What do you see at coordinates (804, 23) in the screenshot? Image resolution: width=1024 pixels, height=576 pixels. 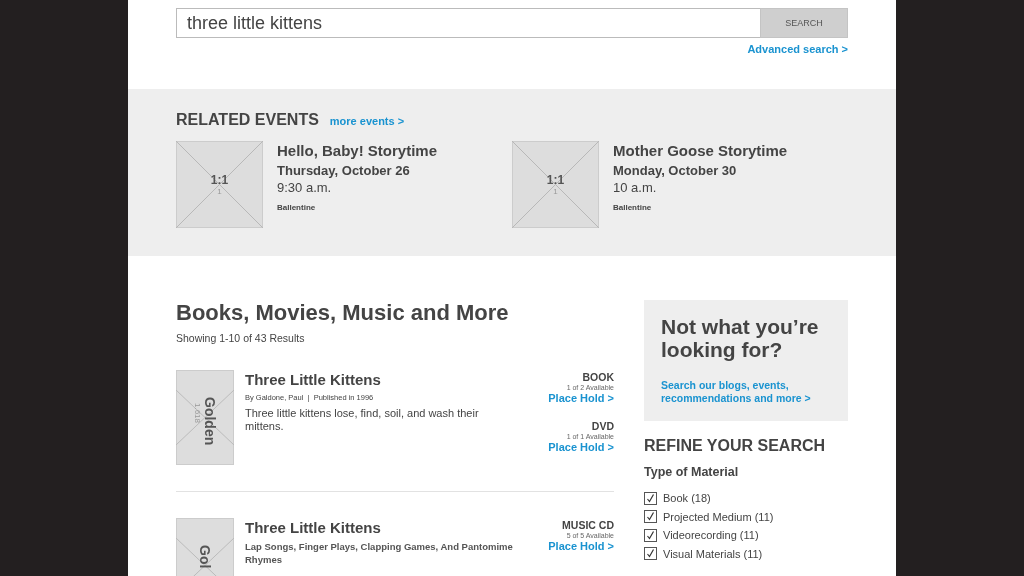 I see `search-button: SEARCH` at bounding box center [804, 23].